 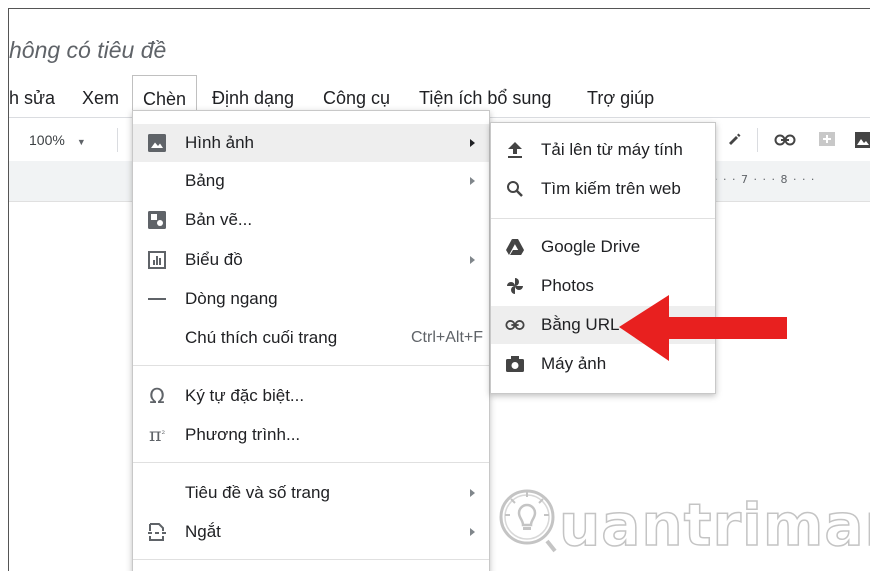 What do you see at coordinates (261, 337) in the screenshot?
I see `menu-item-label: Chú thích cuối trang` at bounding box center [261, 337].